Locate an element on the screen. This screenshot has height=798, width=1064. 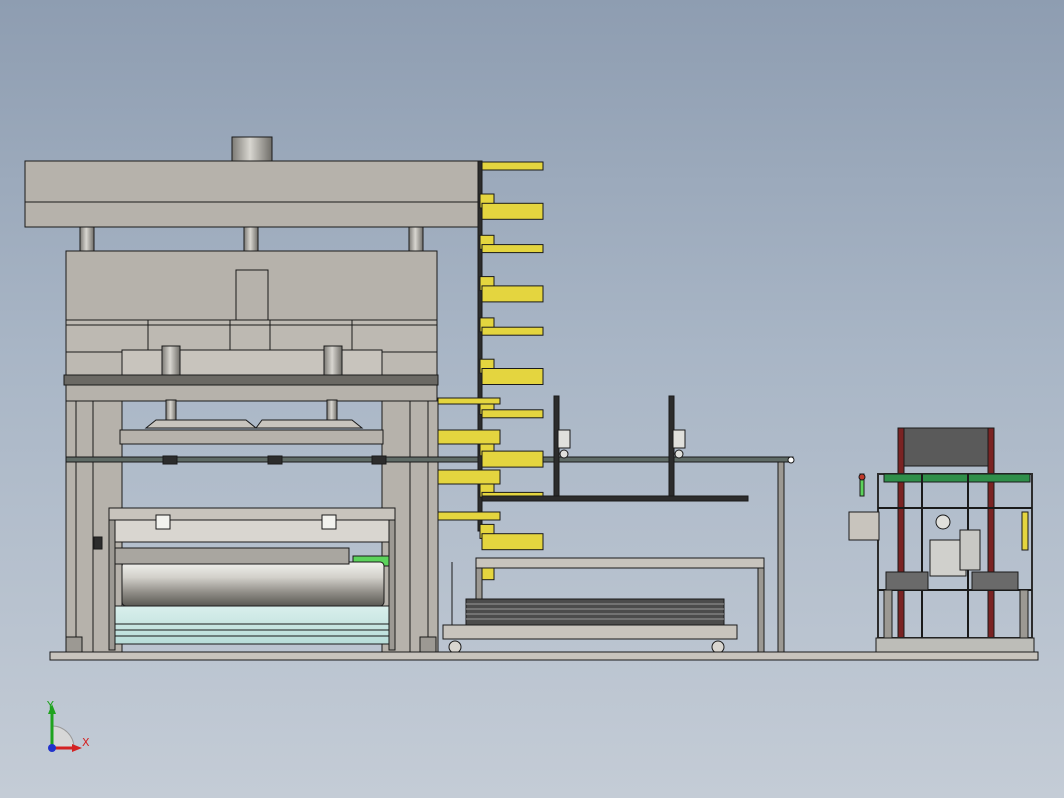
cell-base is located at coordinates (955, 645).